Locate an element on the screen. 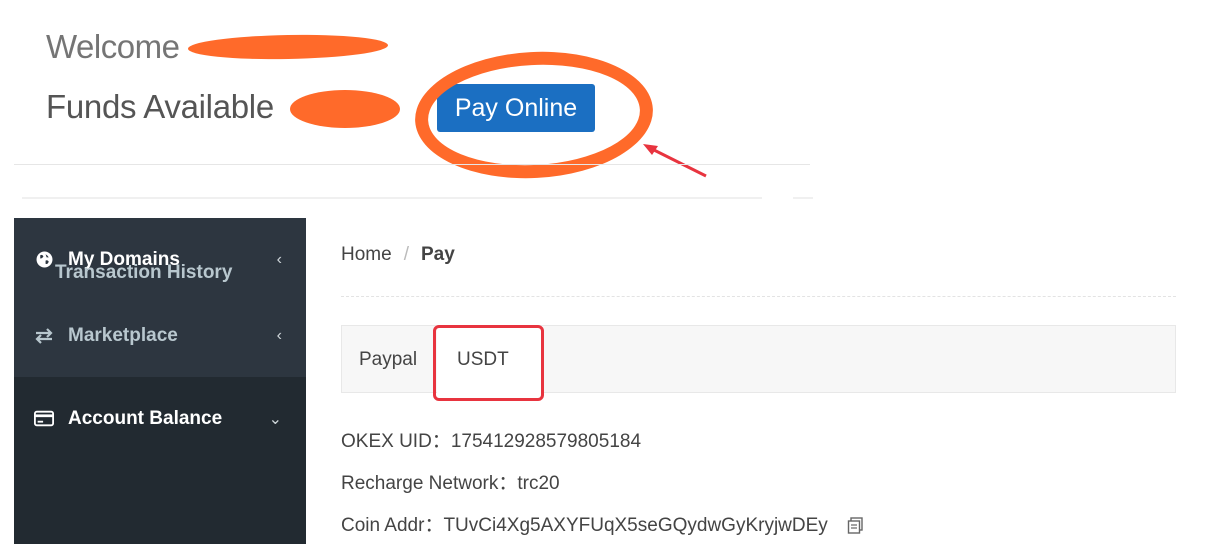 This screenshot has width=1208, height=544. annotation-highlight-box is located at coordinates (488, 363).